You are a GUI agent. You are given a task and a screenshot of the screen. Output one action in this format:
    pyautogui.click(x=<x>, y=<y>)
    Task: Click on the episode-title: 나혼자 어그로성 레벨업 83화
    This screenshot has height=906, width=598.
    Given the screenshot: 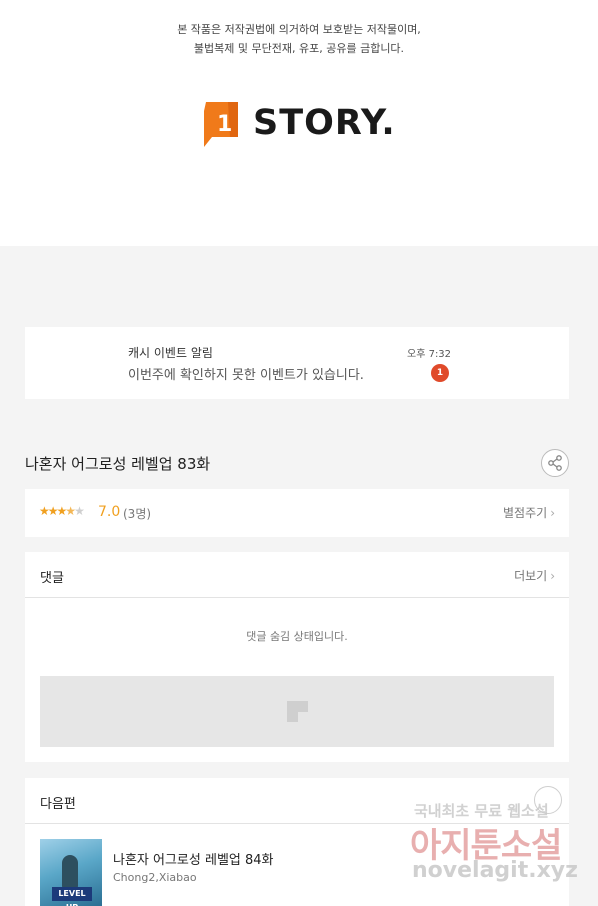 What is the action you would take?
    pyautogui.click(x=118, y=464)
    